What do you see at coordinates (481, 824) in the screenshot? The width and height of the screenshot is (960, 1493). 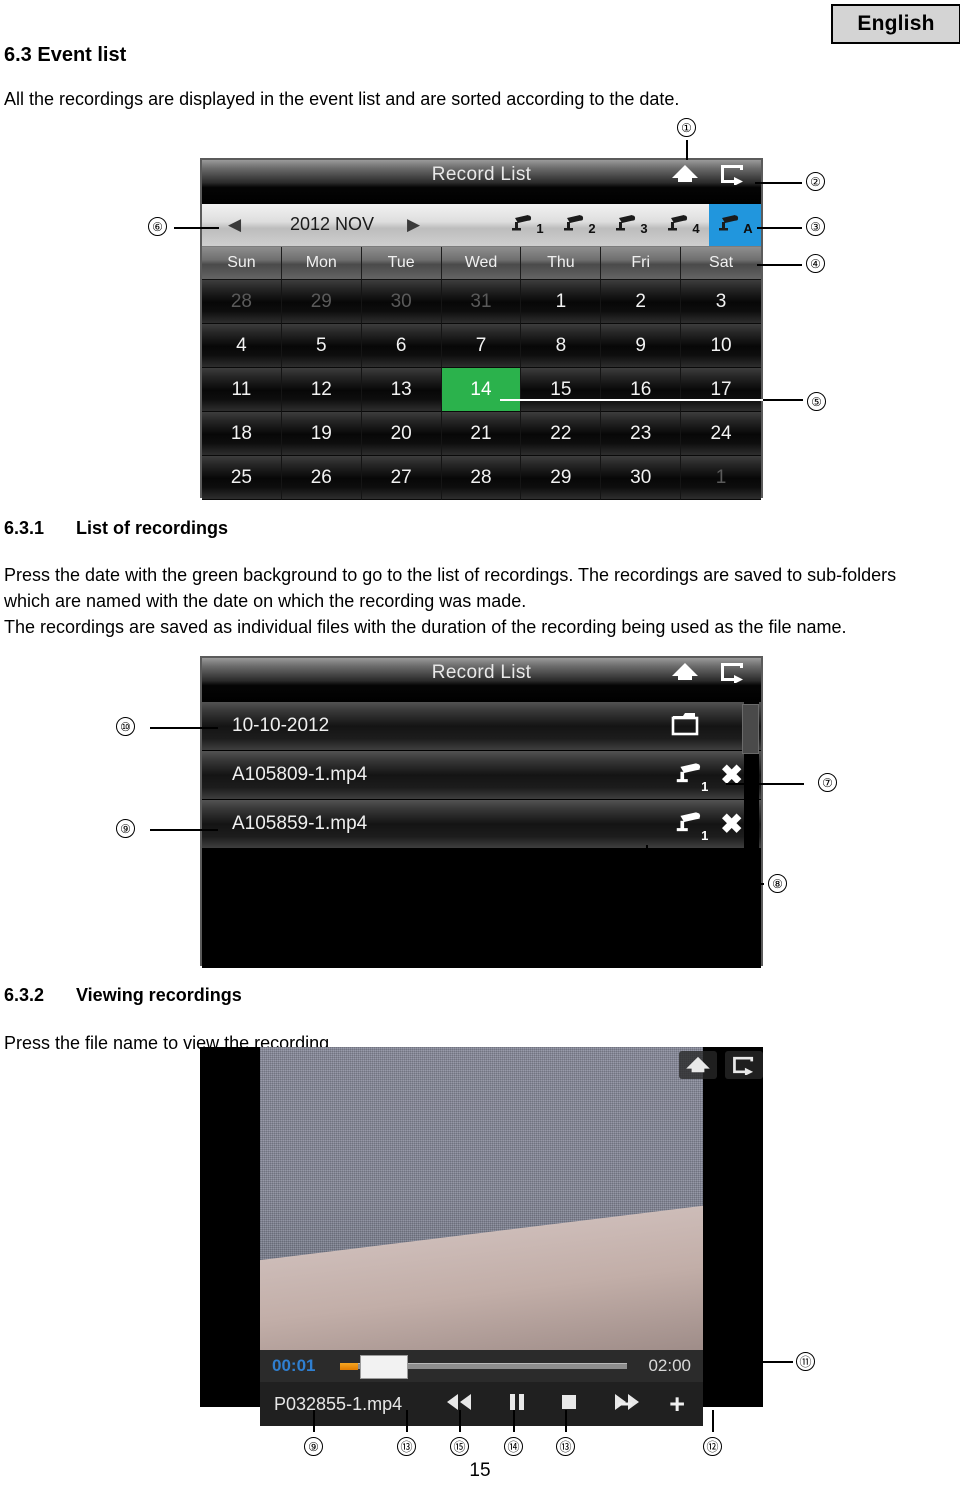 I see `recordlist-file-row: A105859-1.mp4 1 ✖` at bounding box center [481, 824].